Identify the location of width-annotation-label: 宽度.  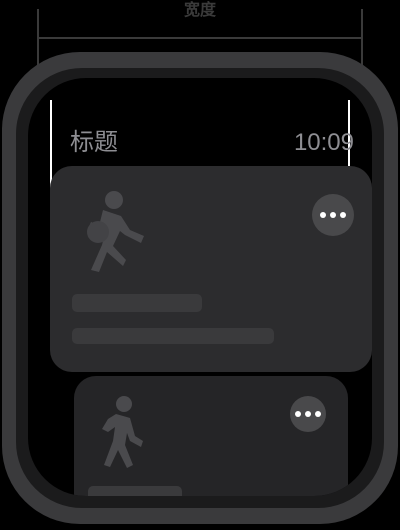
(199, 10).